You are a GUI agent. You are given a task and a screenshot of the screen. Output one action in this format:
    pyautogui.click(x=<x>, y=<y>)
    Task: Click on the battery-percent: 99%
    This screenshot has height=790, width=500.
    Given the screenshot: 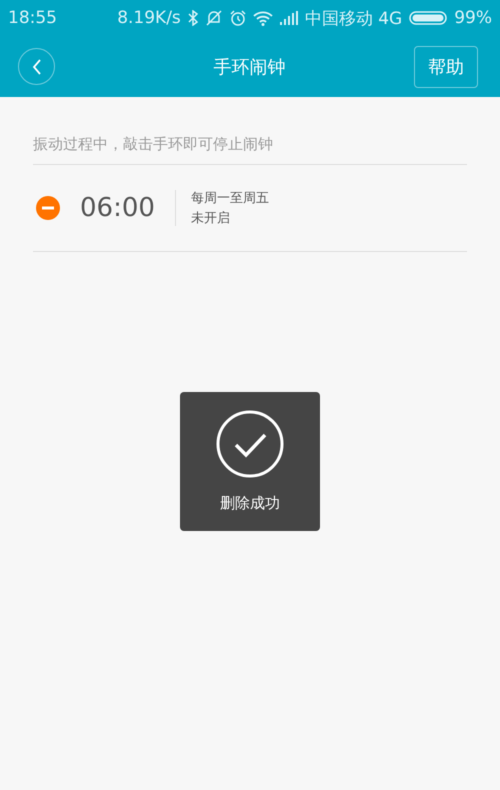 What is the action you would take?
    pyautogui.click(x=473, y=18)
    